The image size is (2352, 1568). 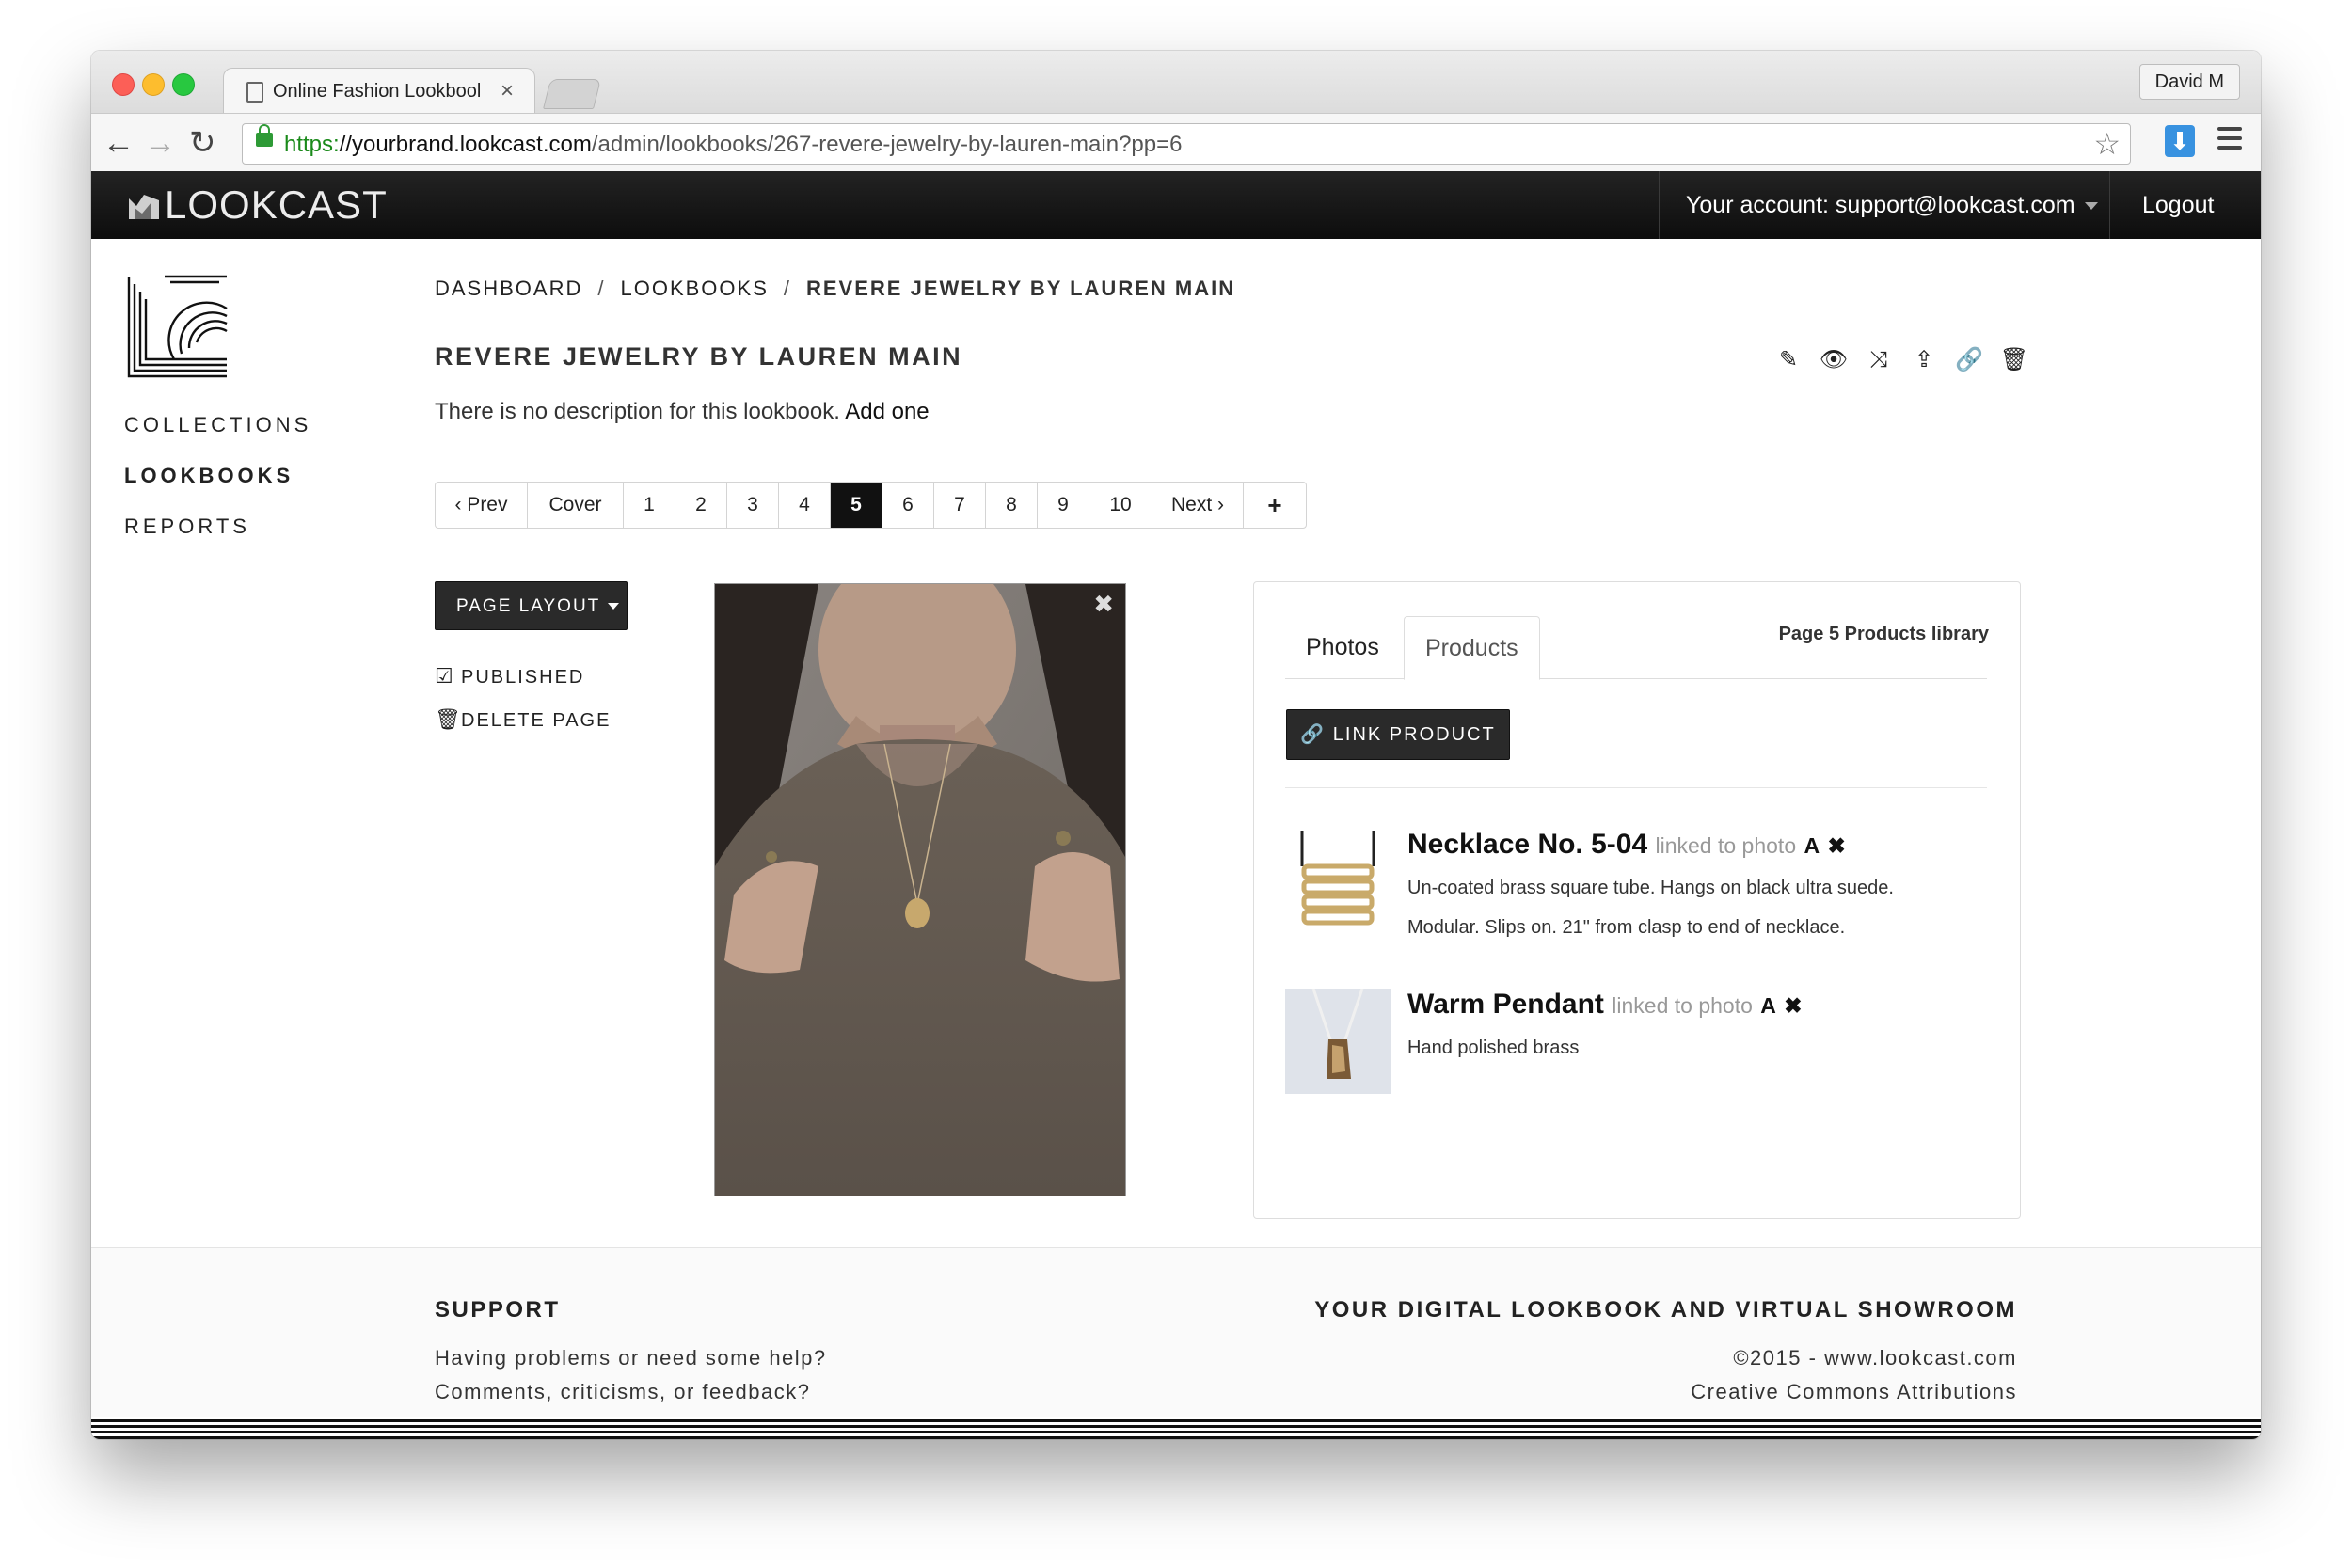 I want to click on tab-products: Products, so click(x=1472, y=648).